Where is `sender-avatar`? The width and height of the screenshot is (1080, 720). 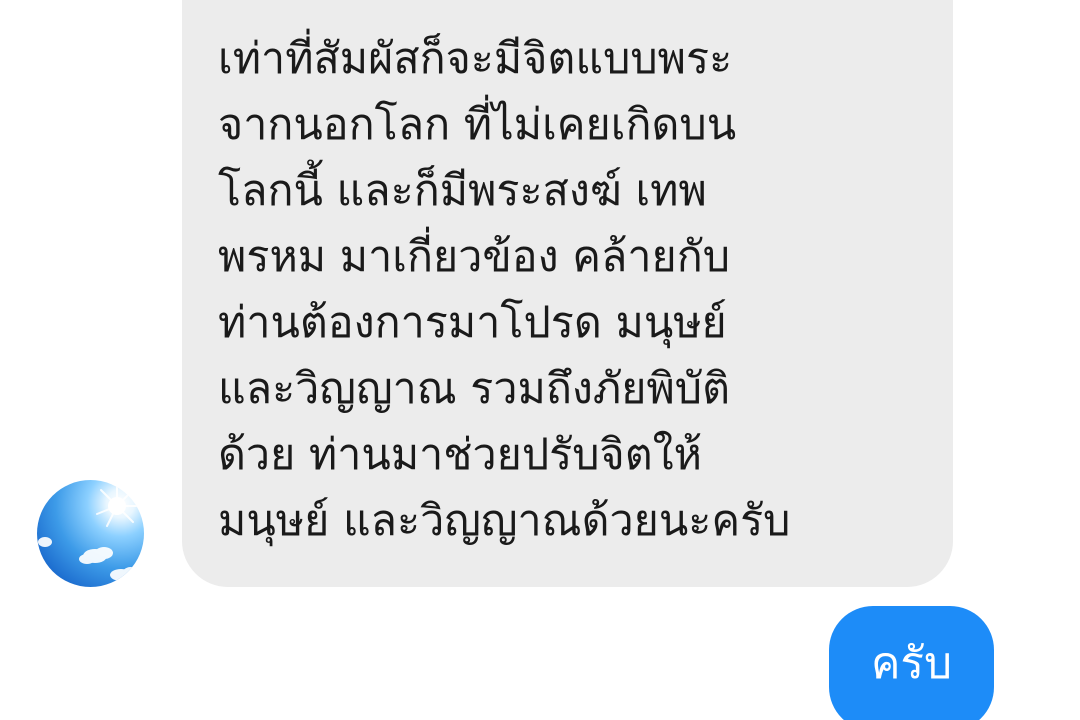 sender-avatar is located at coordinates (90, 533).